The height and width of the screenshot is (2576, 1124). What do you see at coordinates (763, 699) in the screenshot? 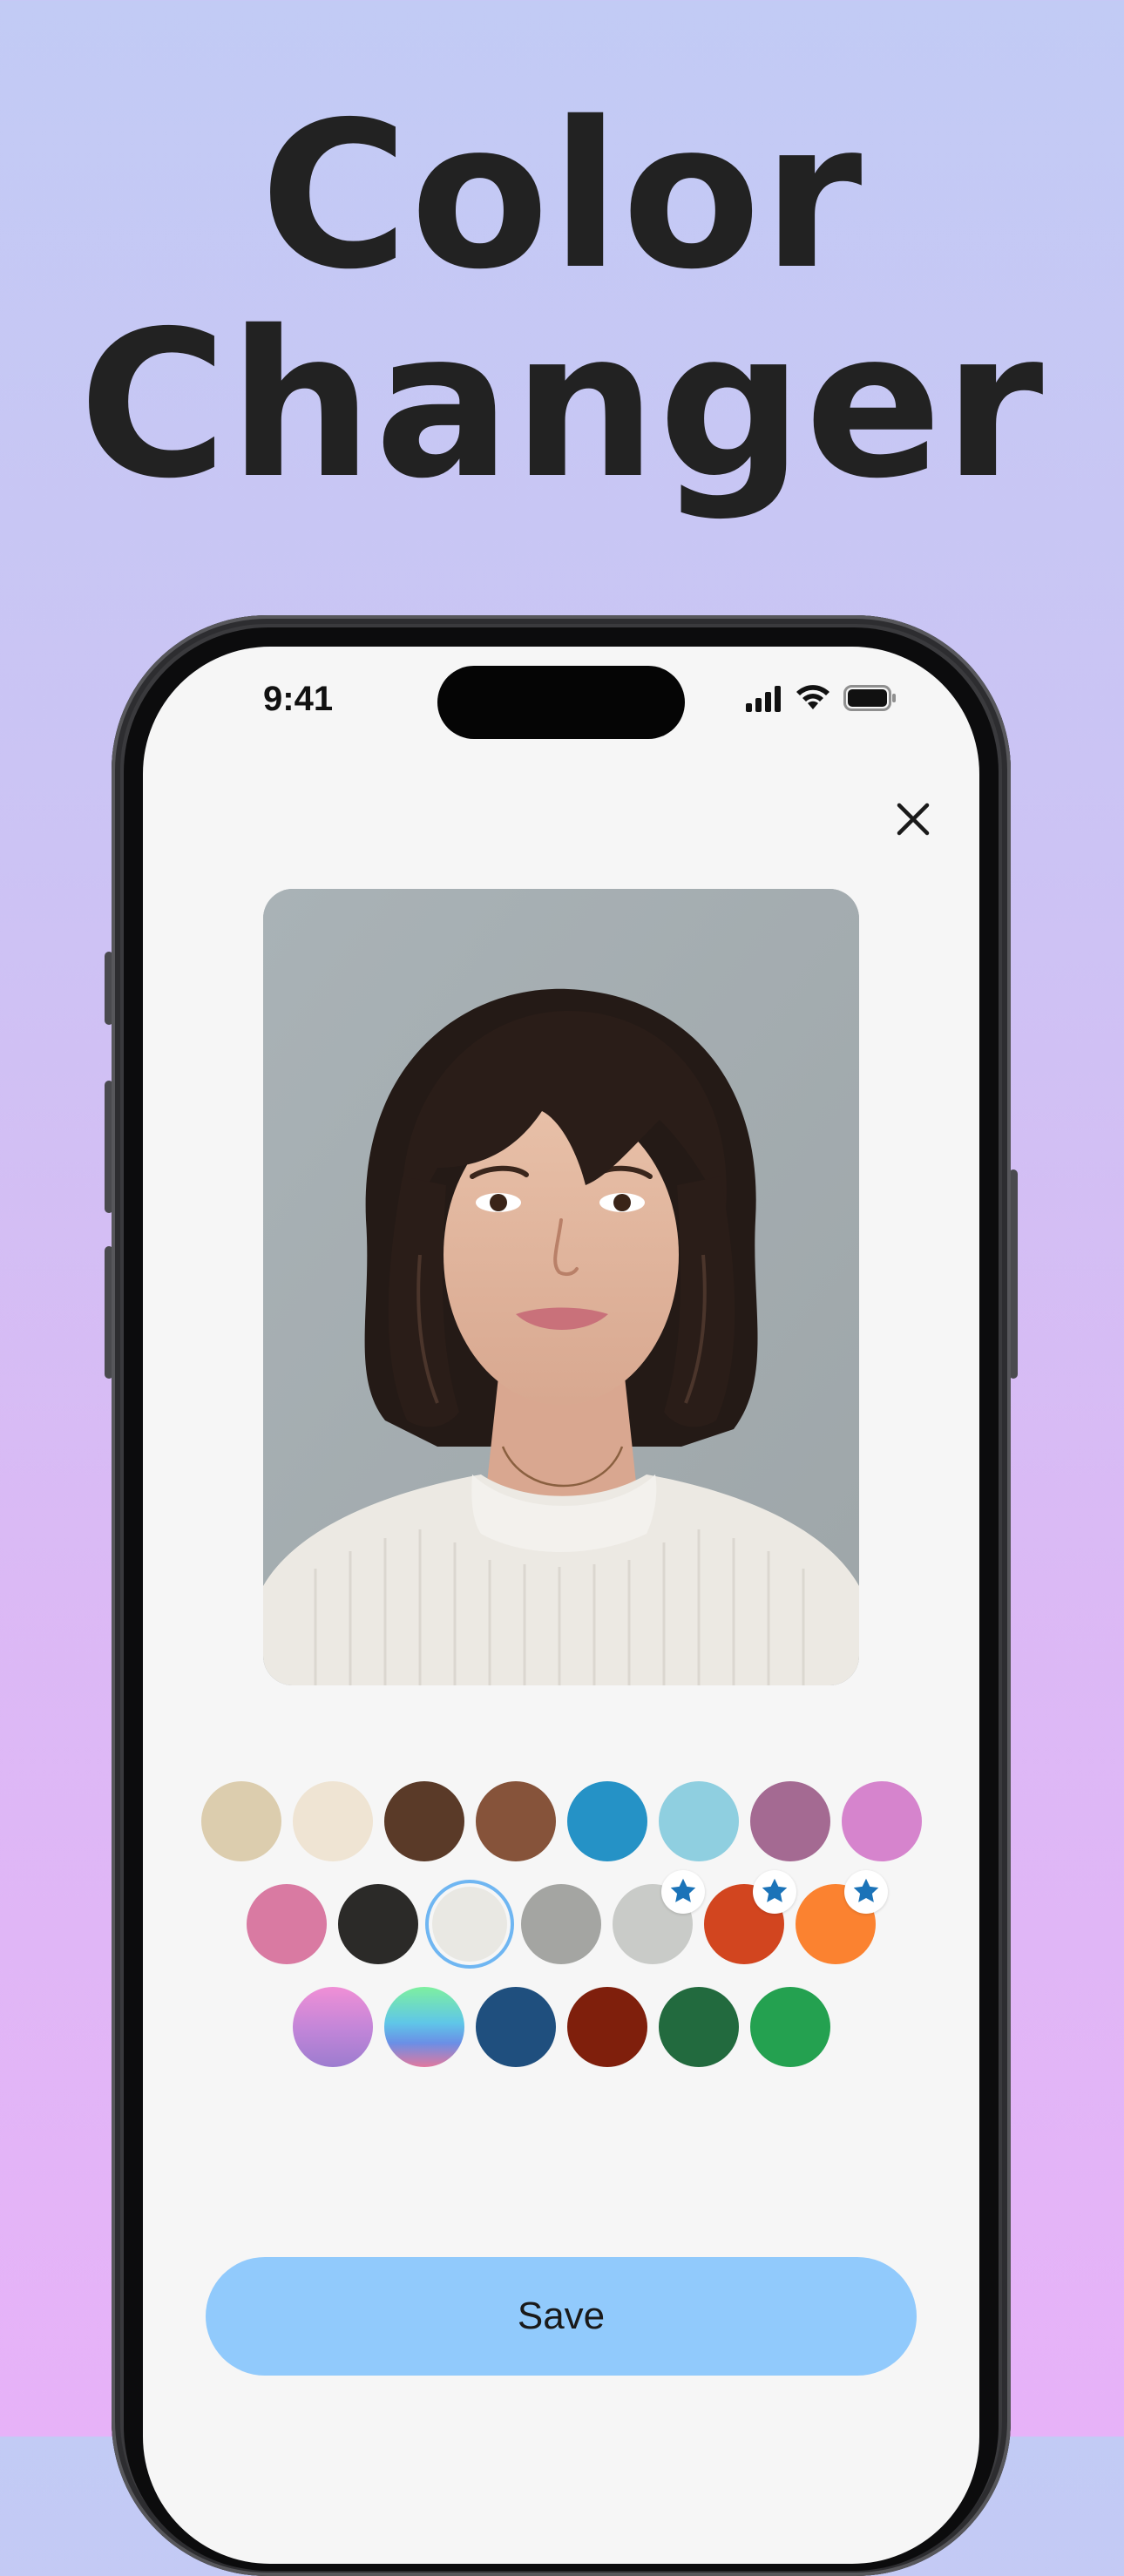
I see `cellular-signal-icon` at bounding box center [763, 699].